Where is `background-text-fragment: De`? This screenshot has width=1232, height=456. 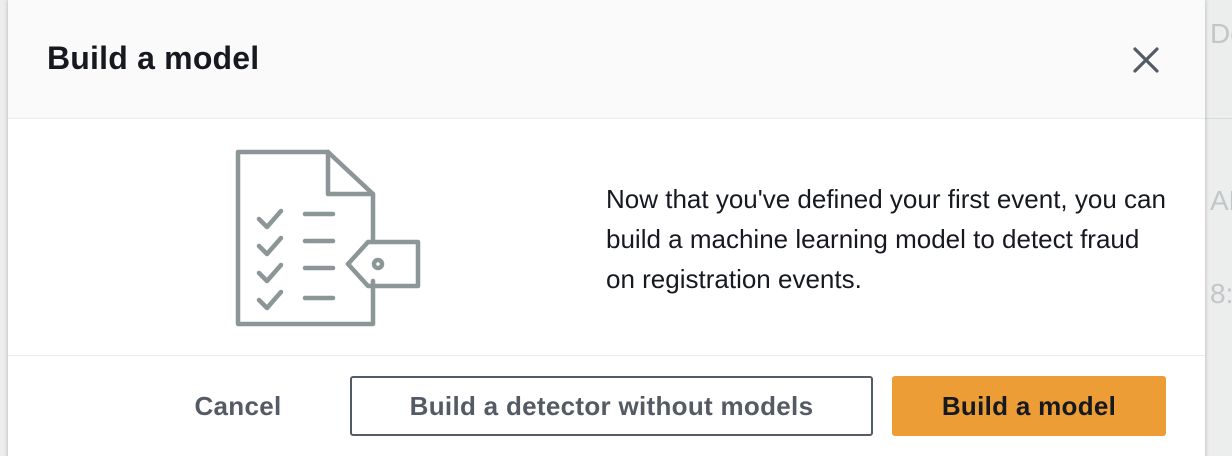 background-text-fragment: De is located at coordinates (1221, 33).